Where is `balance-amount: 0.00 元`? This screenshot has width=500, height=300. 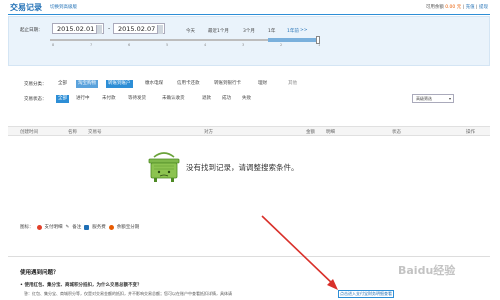 balance-amount: 0.00 元 is located at coordinates (453, 7).